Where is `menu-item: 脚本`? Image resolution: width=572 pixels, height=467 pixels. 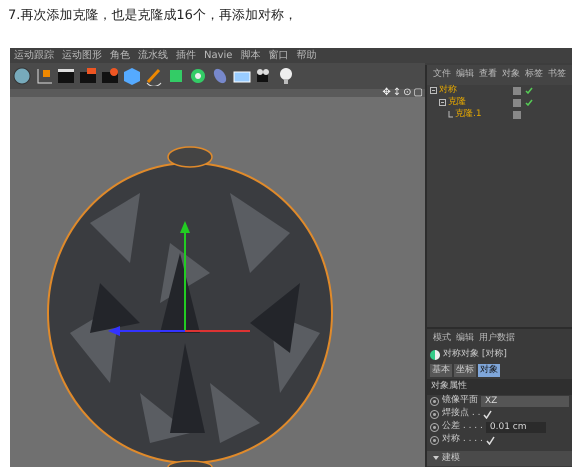 menu-item: 脚本 is located at coordinates (250, 55).